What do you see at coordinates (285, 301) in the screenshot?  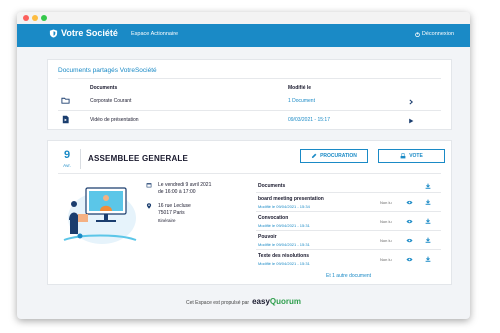 I see `logo-part-quorum: Quorum` at bounding box center [285, 301].